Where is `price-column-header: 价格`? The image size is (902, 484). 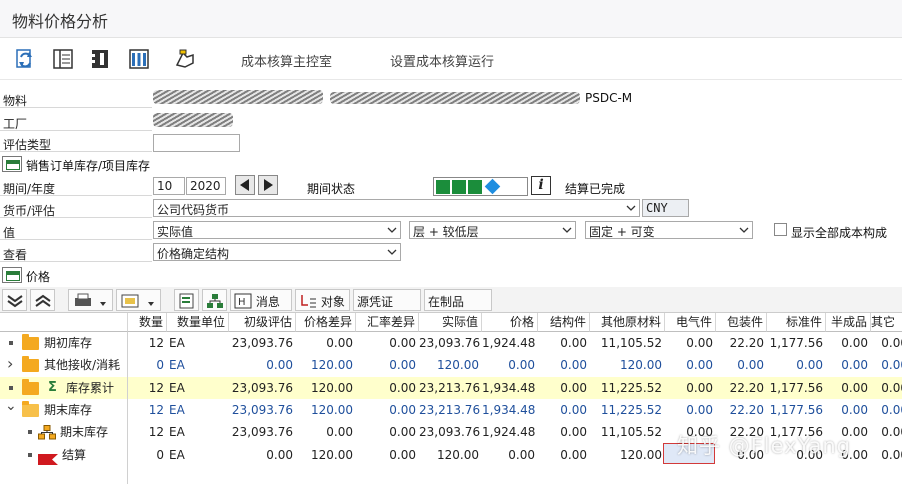 price-column-header: 价格 is located at coordinates (510, 322).